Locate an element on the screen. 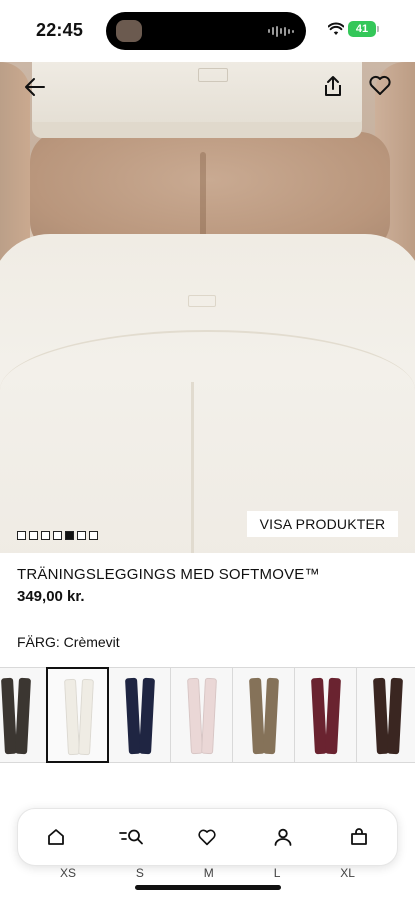 The image size is (415, 900). tab-bag is located at coordinates (359, 837).